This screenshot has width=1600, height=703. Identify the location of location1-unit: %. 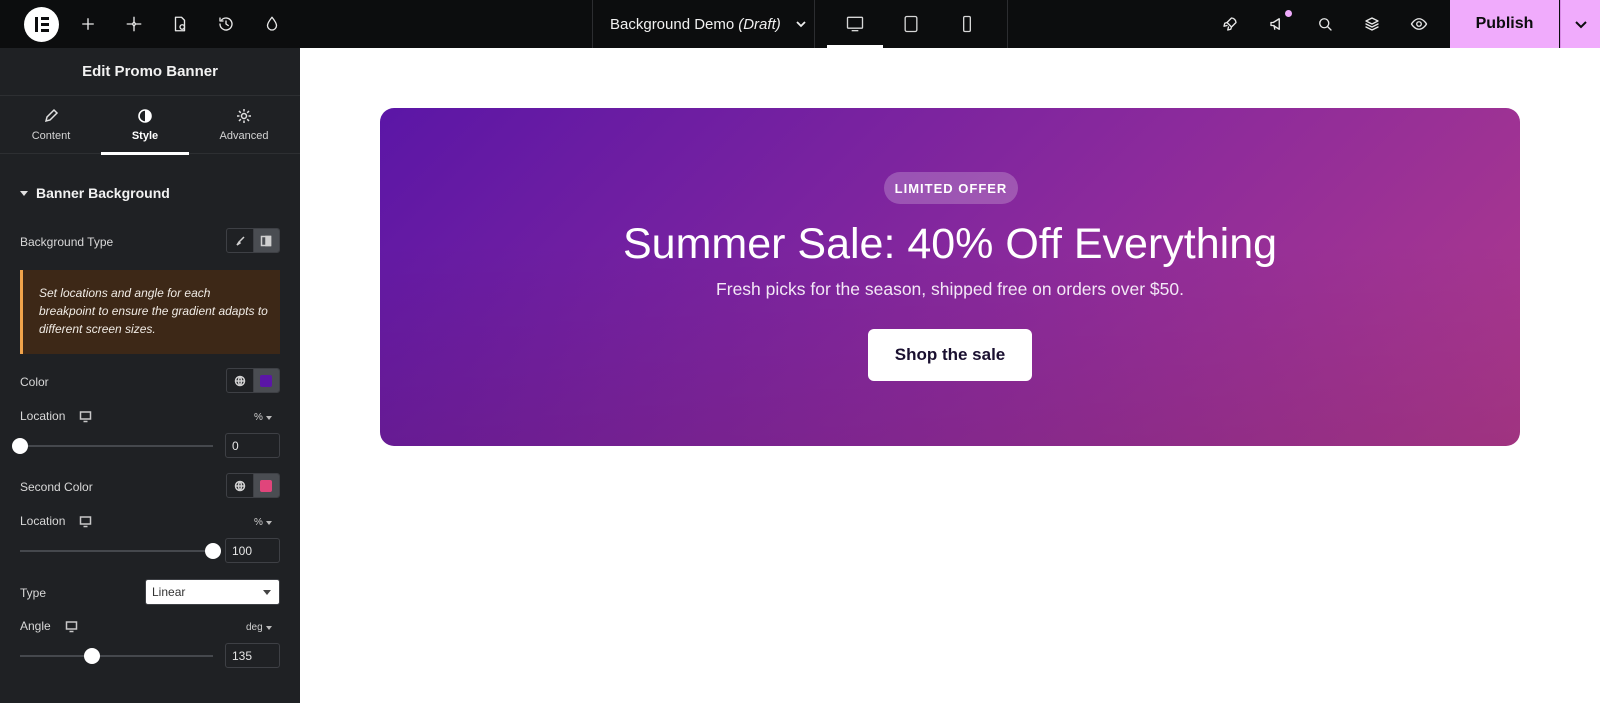
(258, 417).